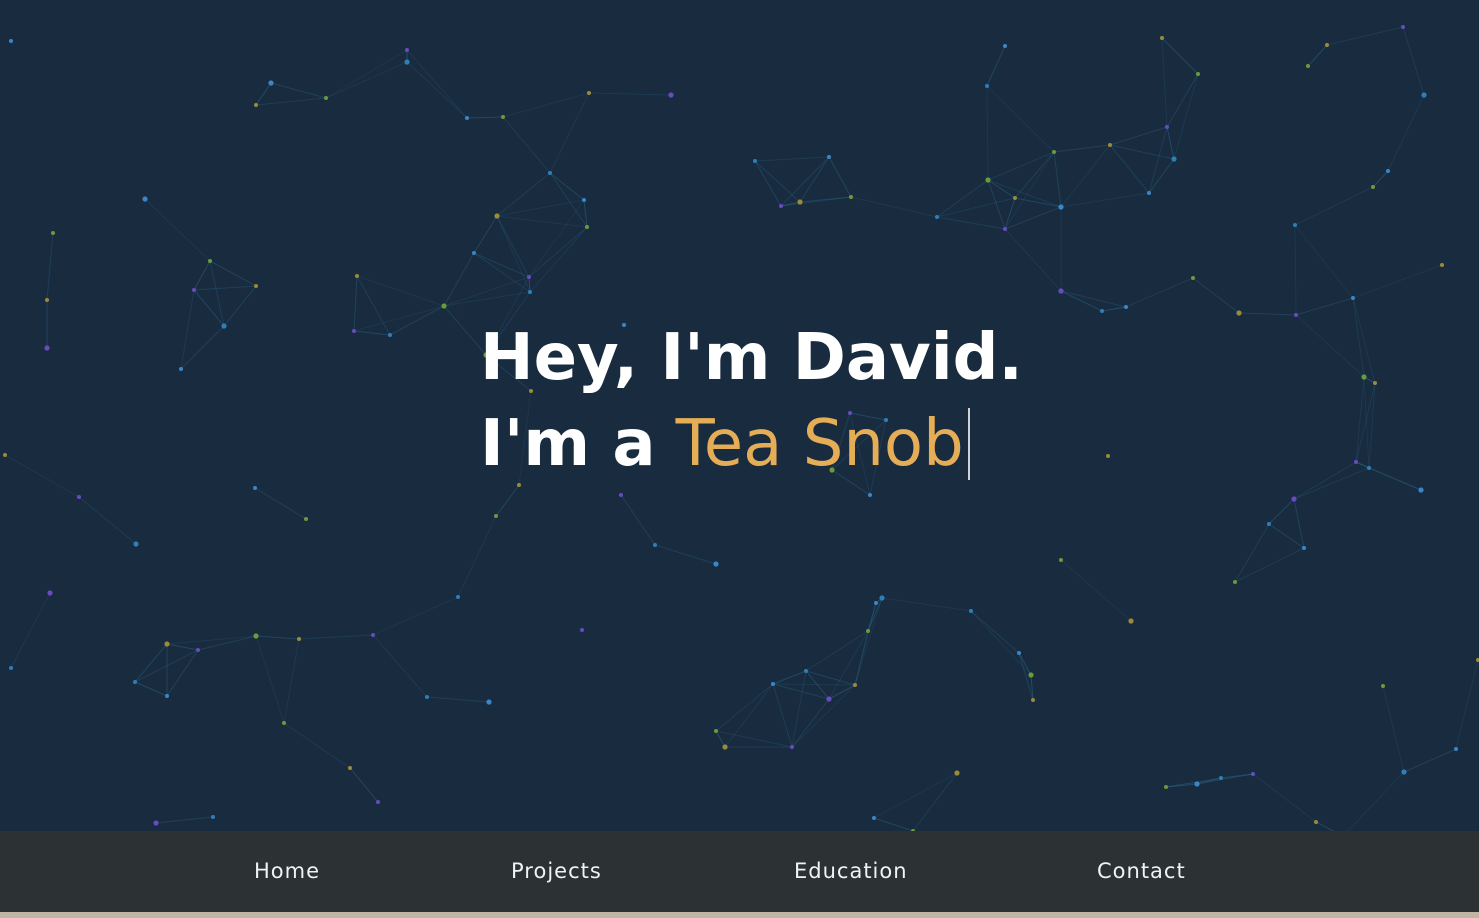 This screenshot has height=918, width=1479. I want to click on nav-item-contact: Contact, so click(1141, 871).